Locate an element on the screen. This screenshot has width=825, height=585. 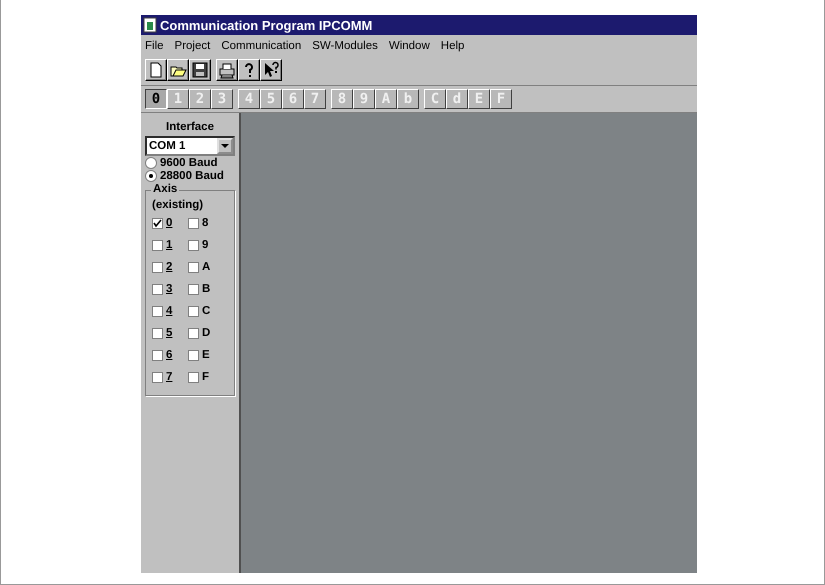
new-button is located at coordinates (156, 70).